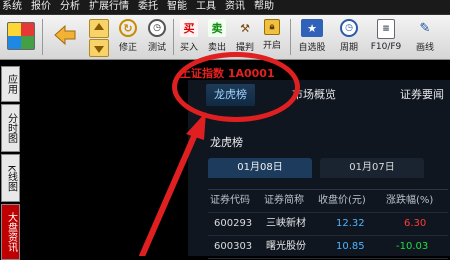 This screenshot has height=260, width=450. I want to click on vtab-market-news: 大盘资讯, so click(10, 232).